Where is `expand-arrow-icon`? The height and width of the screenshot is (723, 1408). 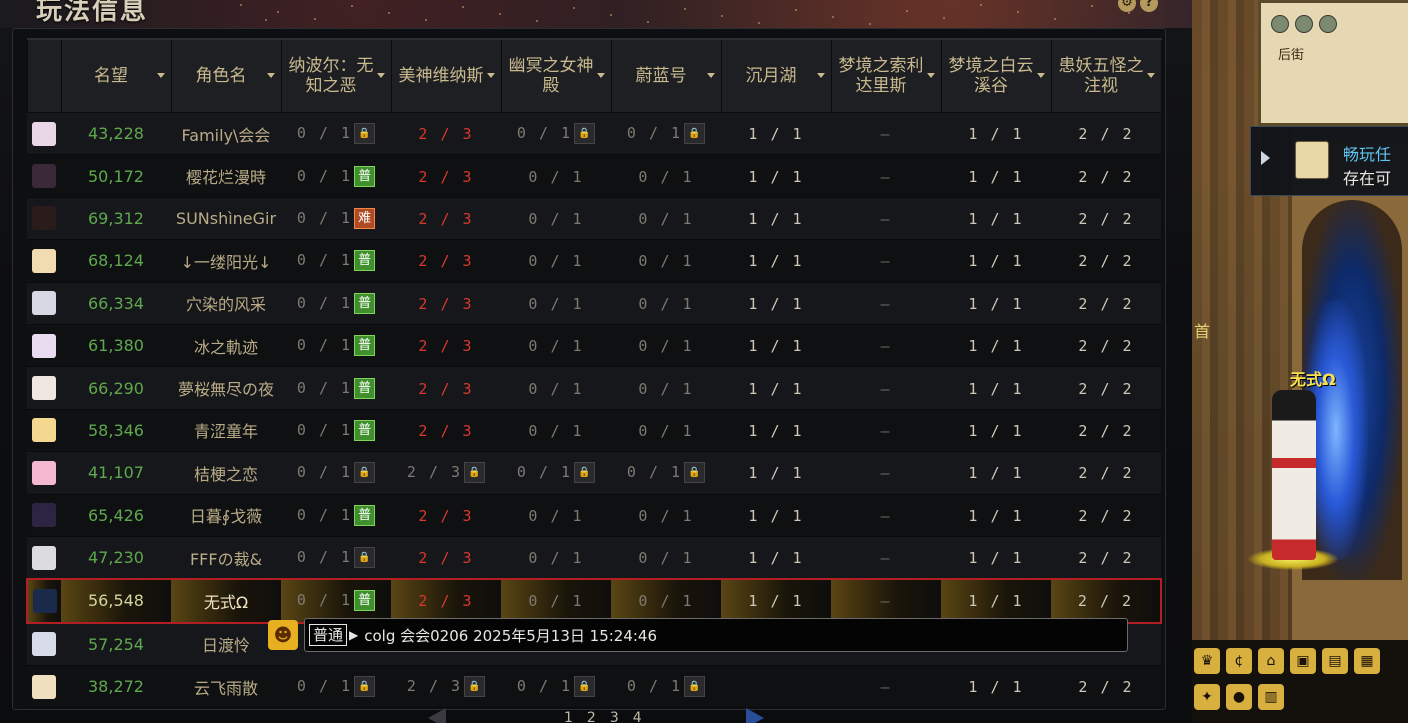
expand-arrow-icon is located at coordinates (1265, 158).